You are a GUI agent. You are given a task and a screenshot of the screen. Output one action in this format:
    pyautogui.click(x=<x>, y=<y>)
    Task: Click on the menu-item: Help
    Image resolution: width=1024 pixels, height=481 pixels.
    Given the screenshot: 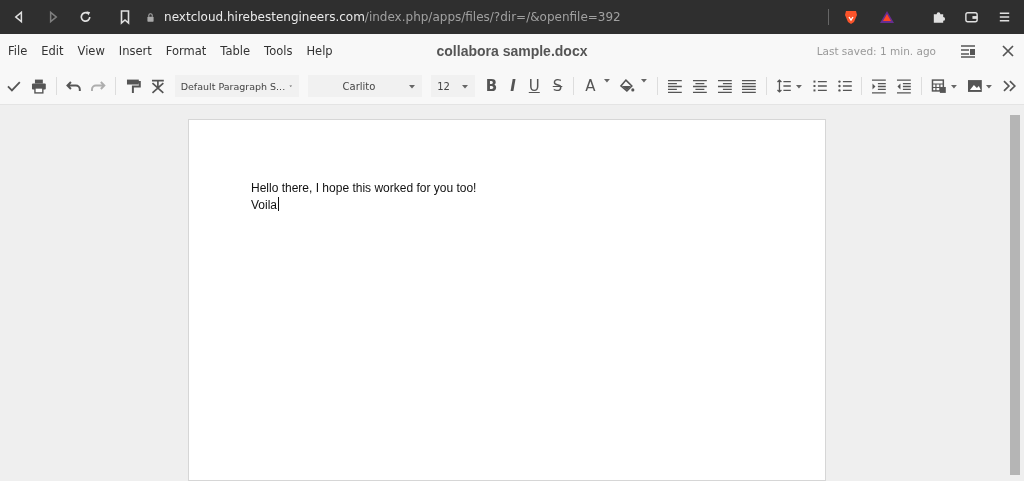 What is the action you would take?
    pyautogui.click(x=319, y=51)
    